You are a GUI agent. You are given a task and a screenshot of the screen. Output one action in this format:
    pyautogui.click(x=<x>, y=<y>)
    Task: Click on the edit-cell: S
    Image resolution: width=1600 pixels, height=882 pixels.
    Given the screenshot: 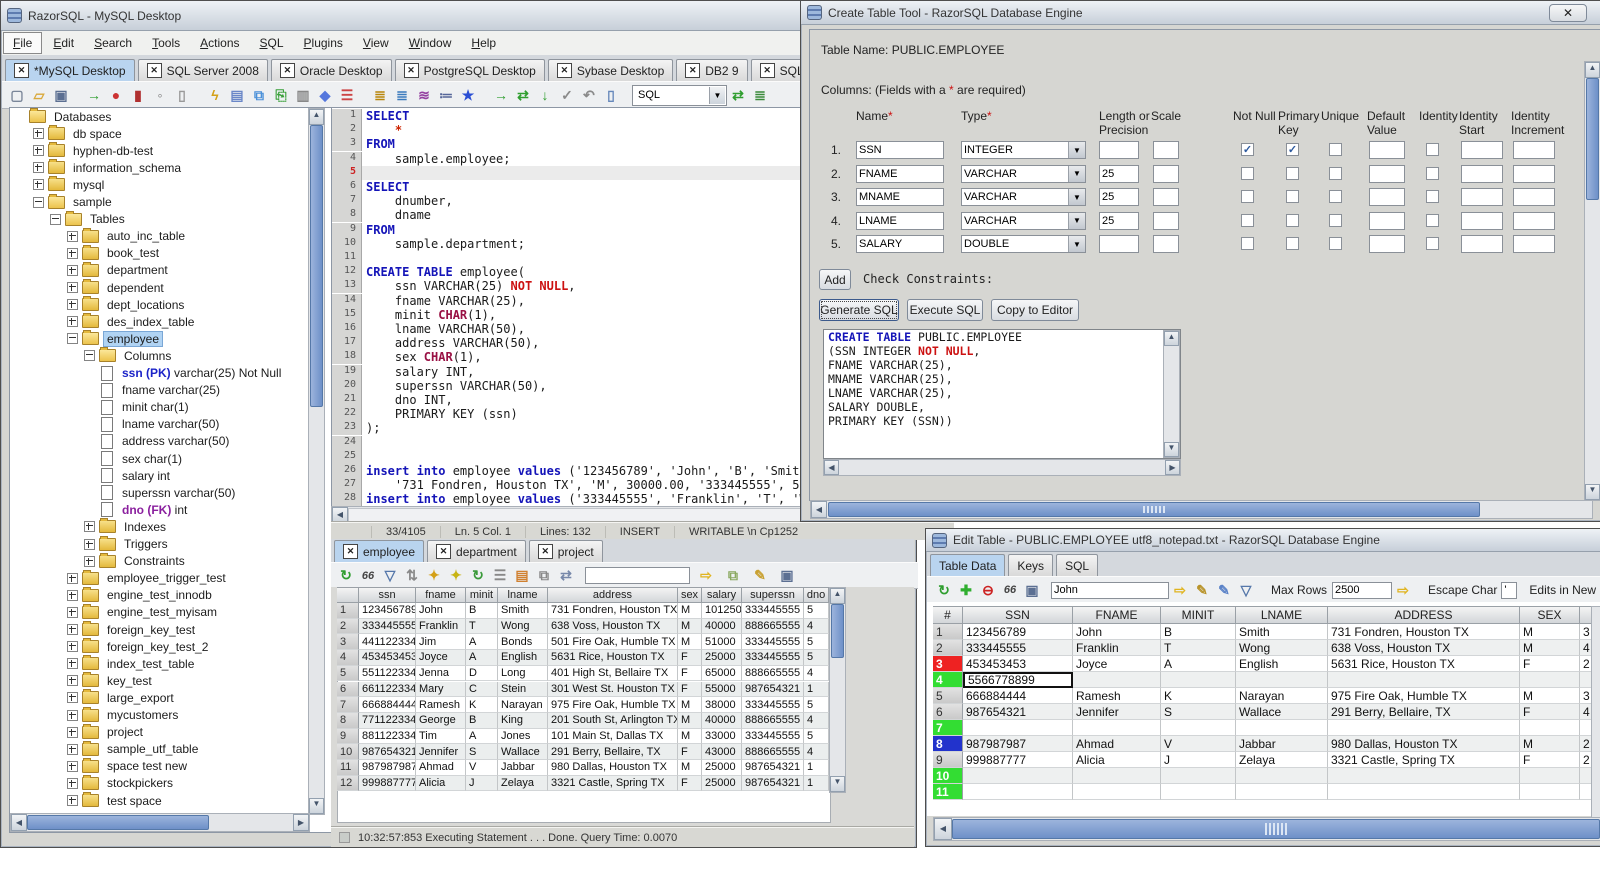 What is the action you would take?
    pyautogui.click(x=1198, y=712)
    